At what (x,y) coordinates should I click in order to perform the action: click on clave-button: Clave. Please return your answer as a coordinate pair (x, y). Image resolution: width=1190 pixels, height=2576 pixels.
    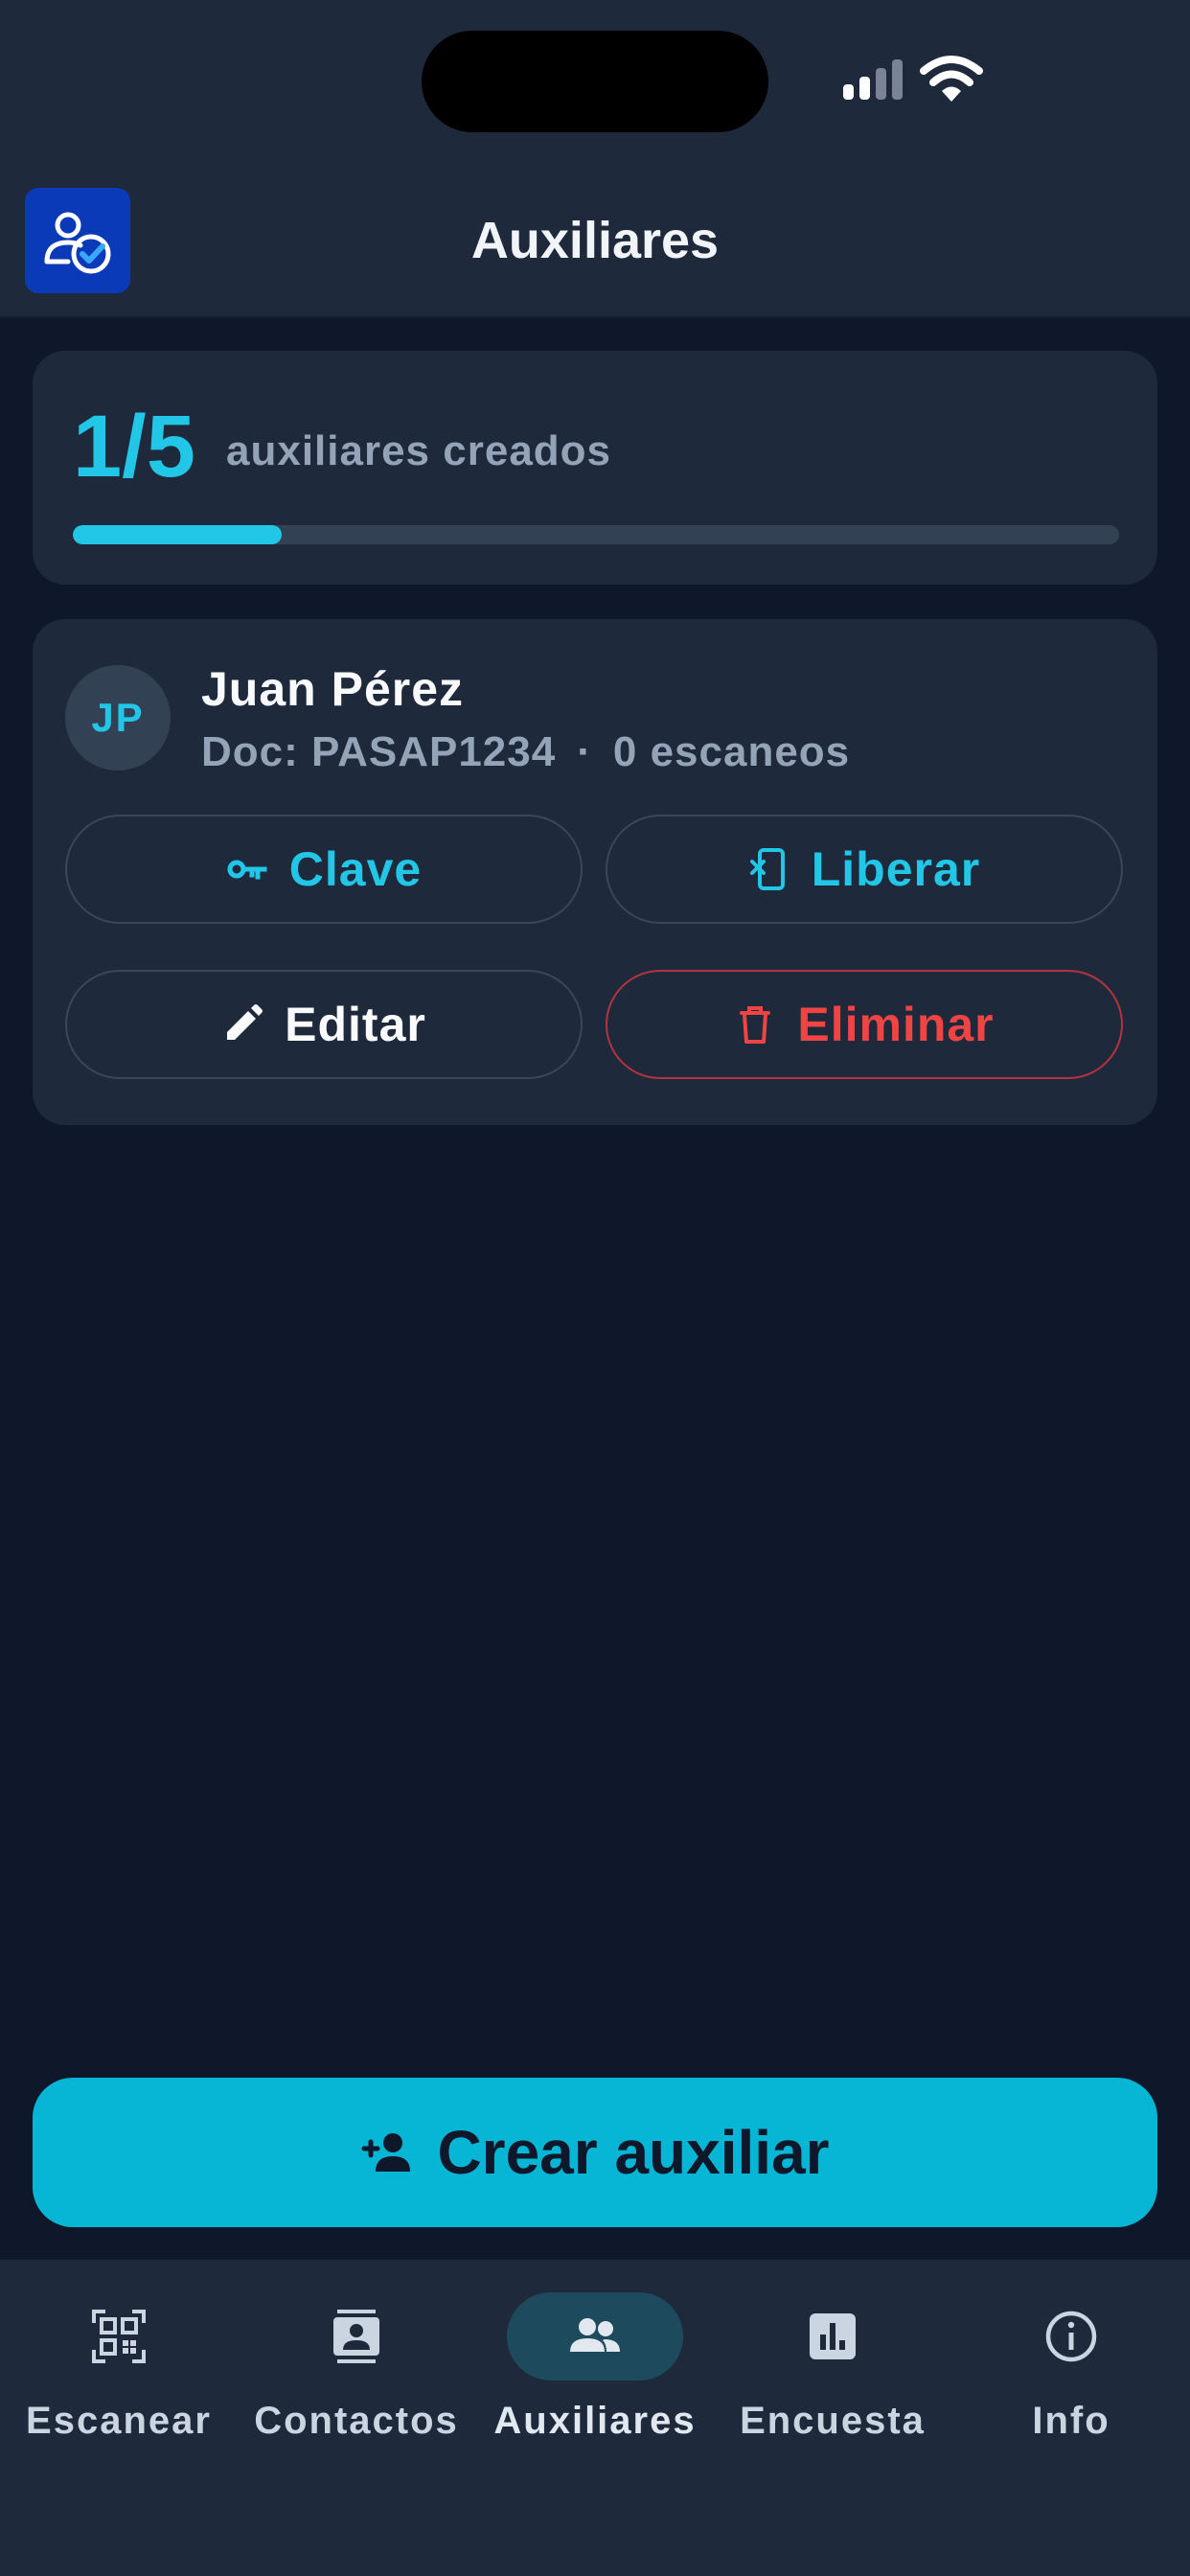
    Looking at the image, I should click on (324, 869).